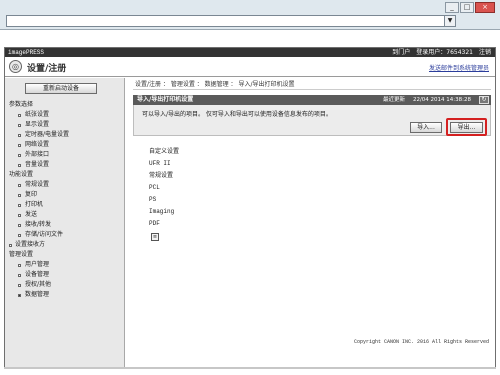 This screenshot has width=500, height=375. I want to click on breadcrumb: 设置/注册 ： 管理设置 ： 数据管理 ： 导入/导出打印机设置, so click(312, 85).